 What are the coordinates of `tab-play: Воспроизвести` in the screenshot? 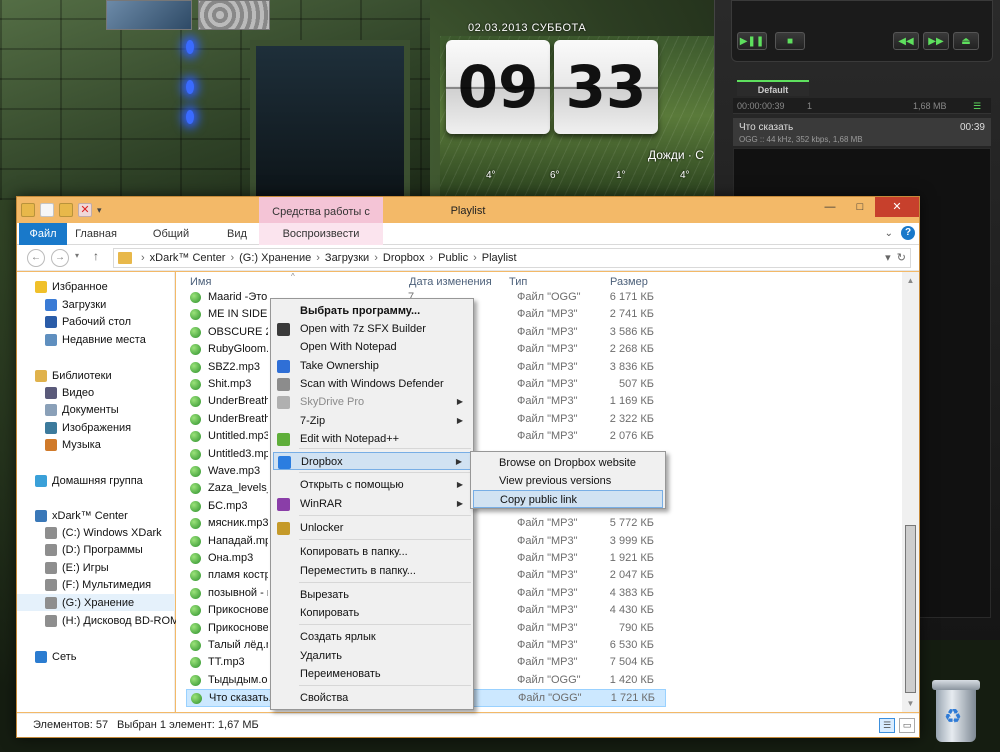 It's located at (321, 234).